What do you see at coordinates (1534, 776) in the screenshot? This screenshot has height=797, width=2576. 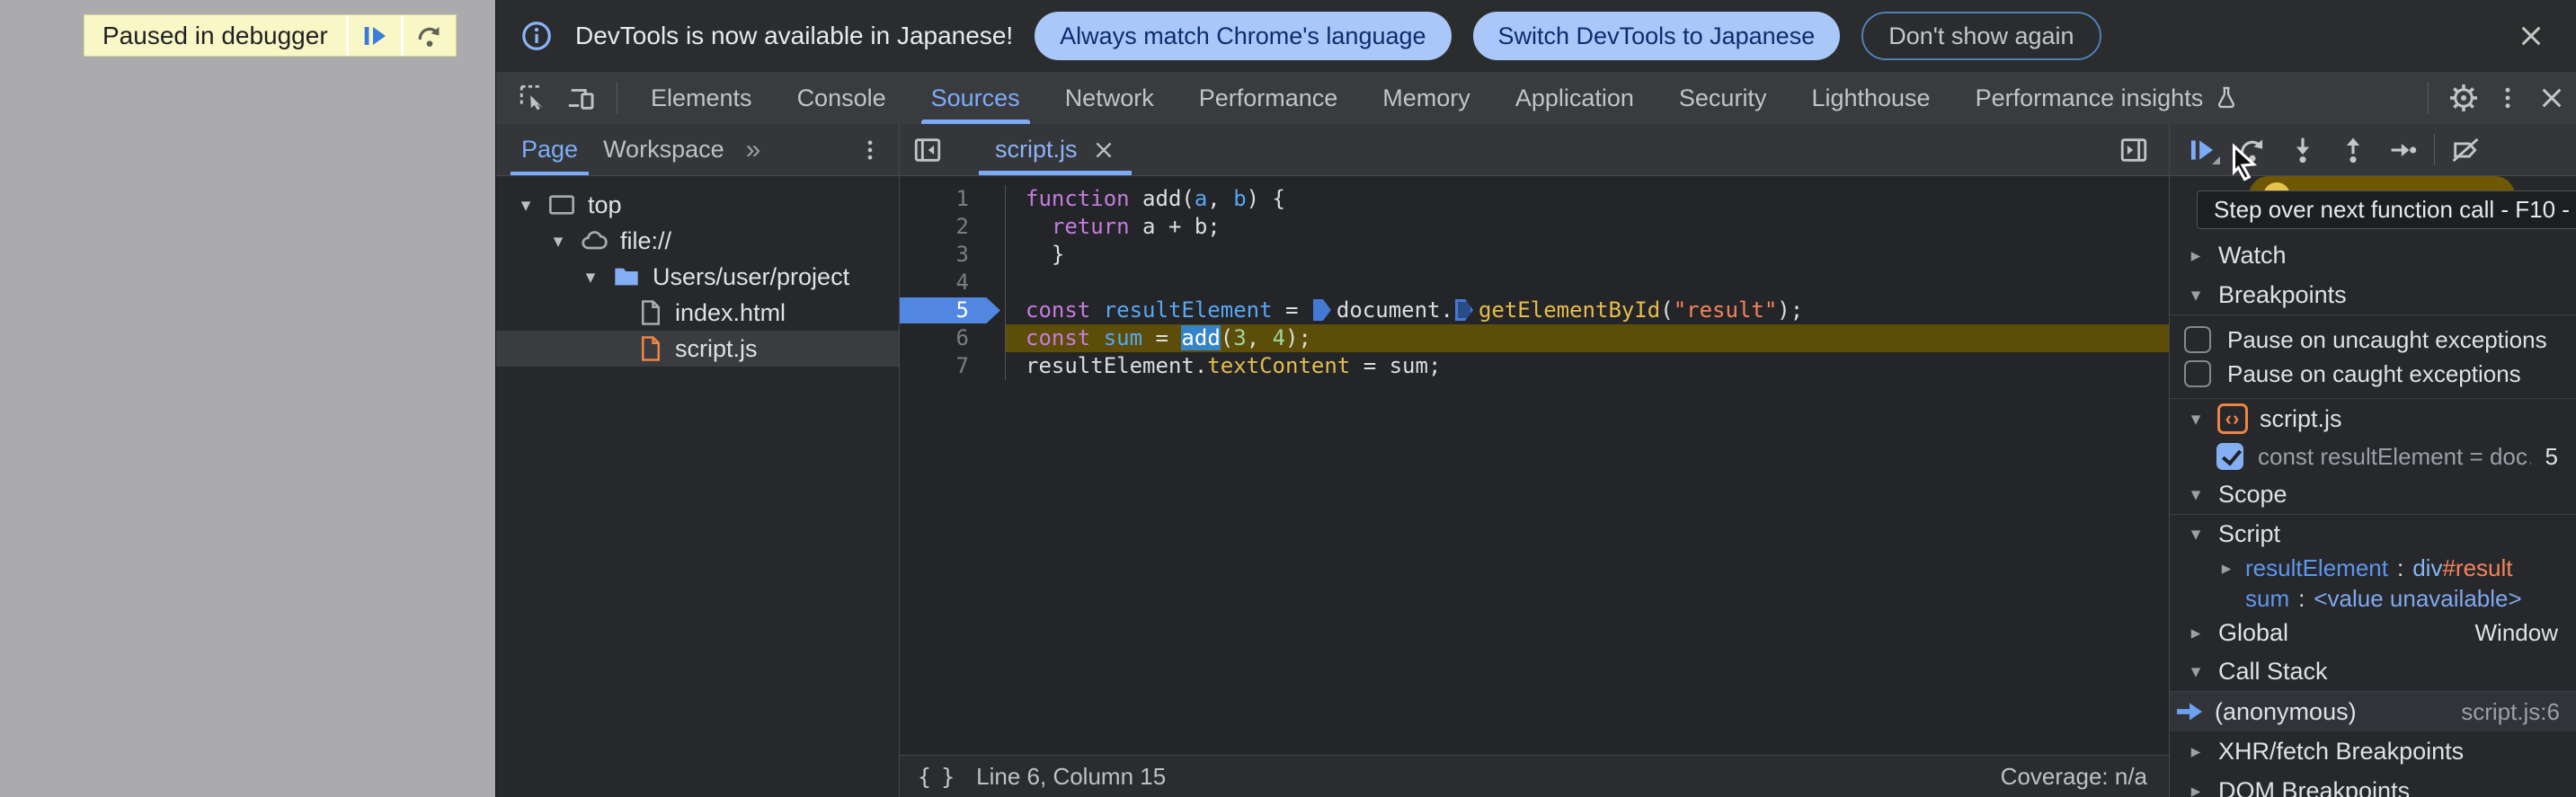 I see `editor-status-bar: { } Line 6, Column 15 Coverage: n/a` at bounding box center [1534, 776].